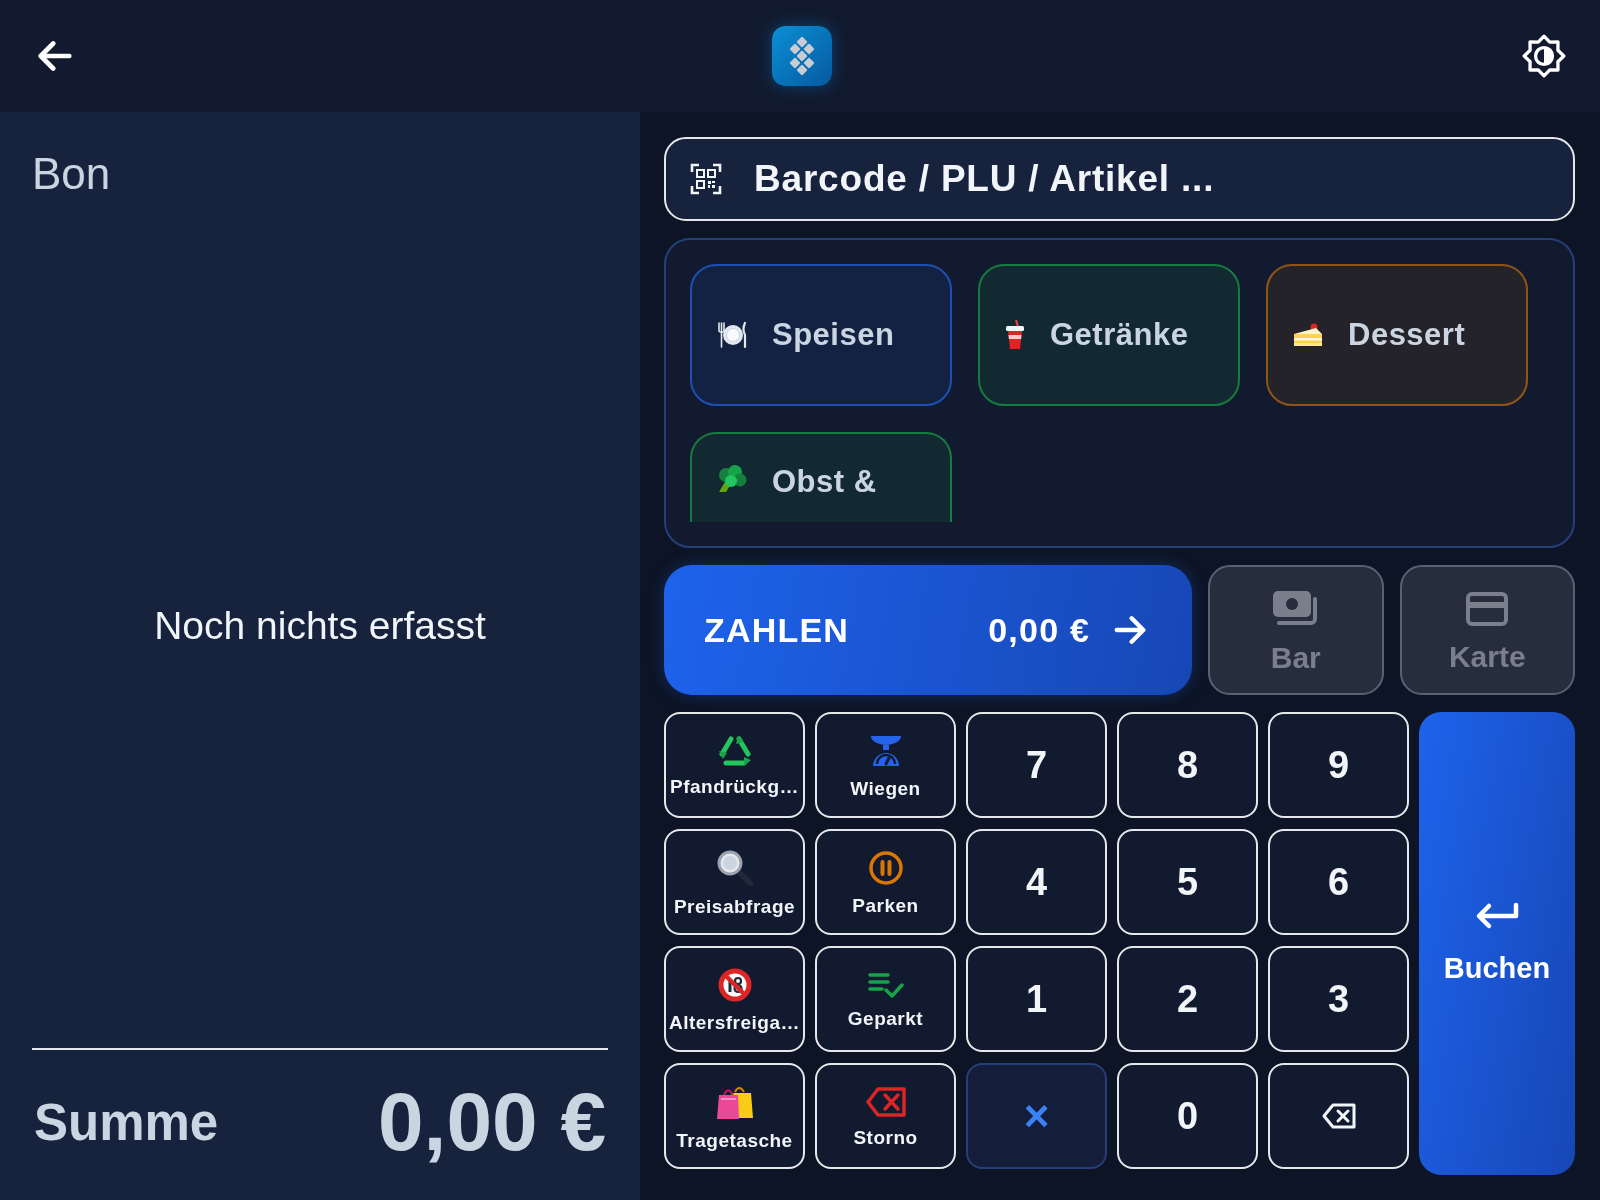 Image resolution: width=1600 pixels, height=1200 pixels. What do you see at coordinates (885, 985) in the screenshot?
I see `checklist-icon` at bounding box center [885, 985].